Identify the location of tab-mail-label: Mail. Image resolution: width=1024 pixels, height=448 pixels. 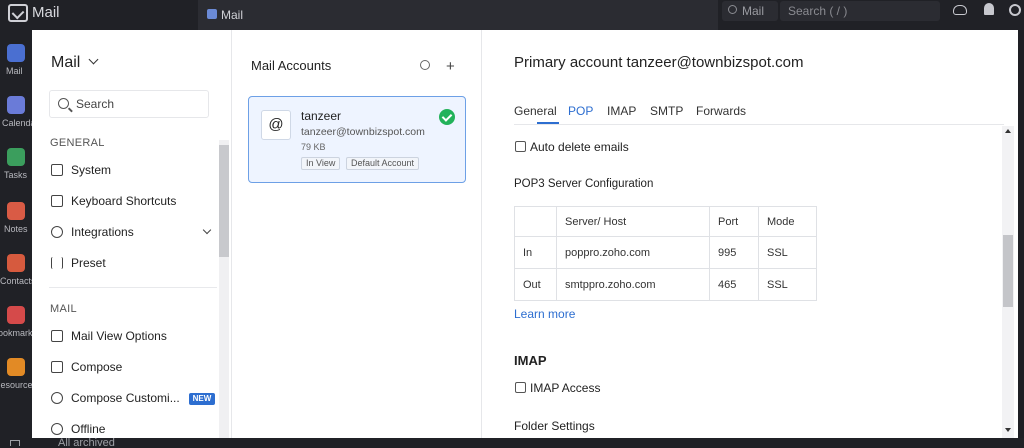
(232, 15).